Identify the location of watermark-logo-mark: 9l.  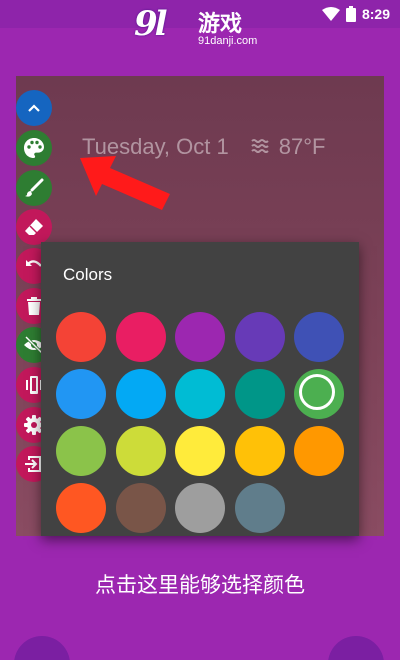
(151, 24).